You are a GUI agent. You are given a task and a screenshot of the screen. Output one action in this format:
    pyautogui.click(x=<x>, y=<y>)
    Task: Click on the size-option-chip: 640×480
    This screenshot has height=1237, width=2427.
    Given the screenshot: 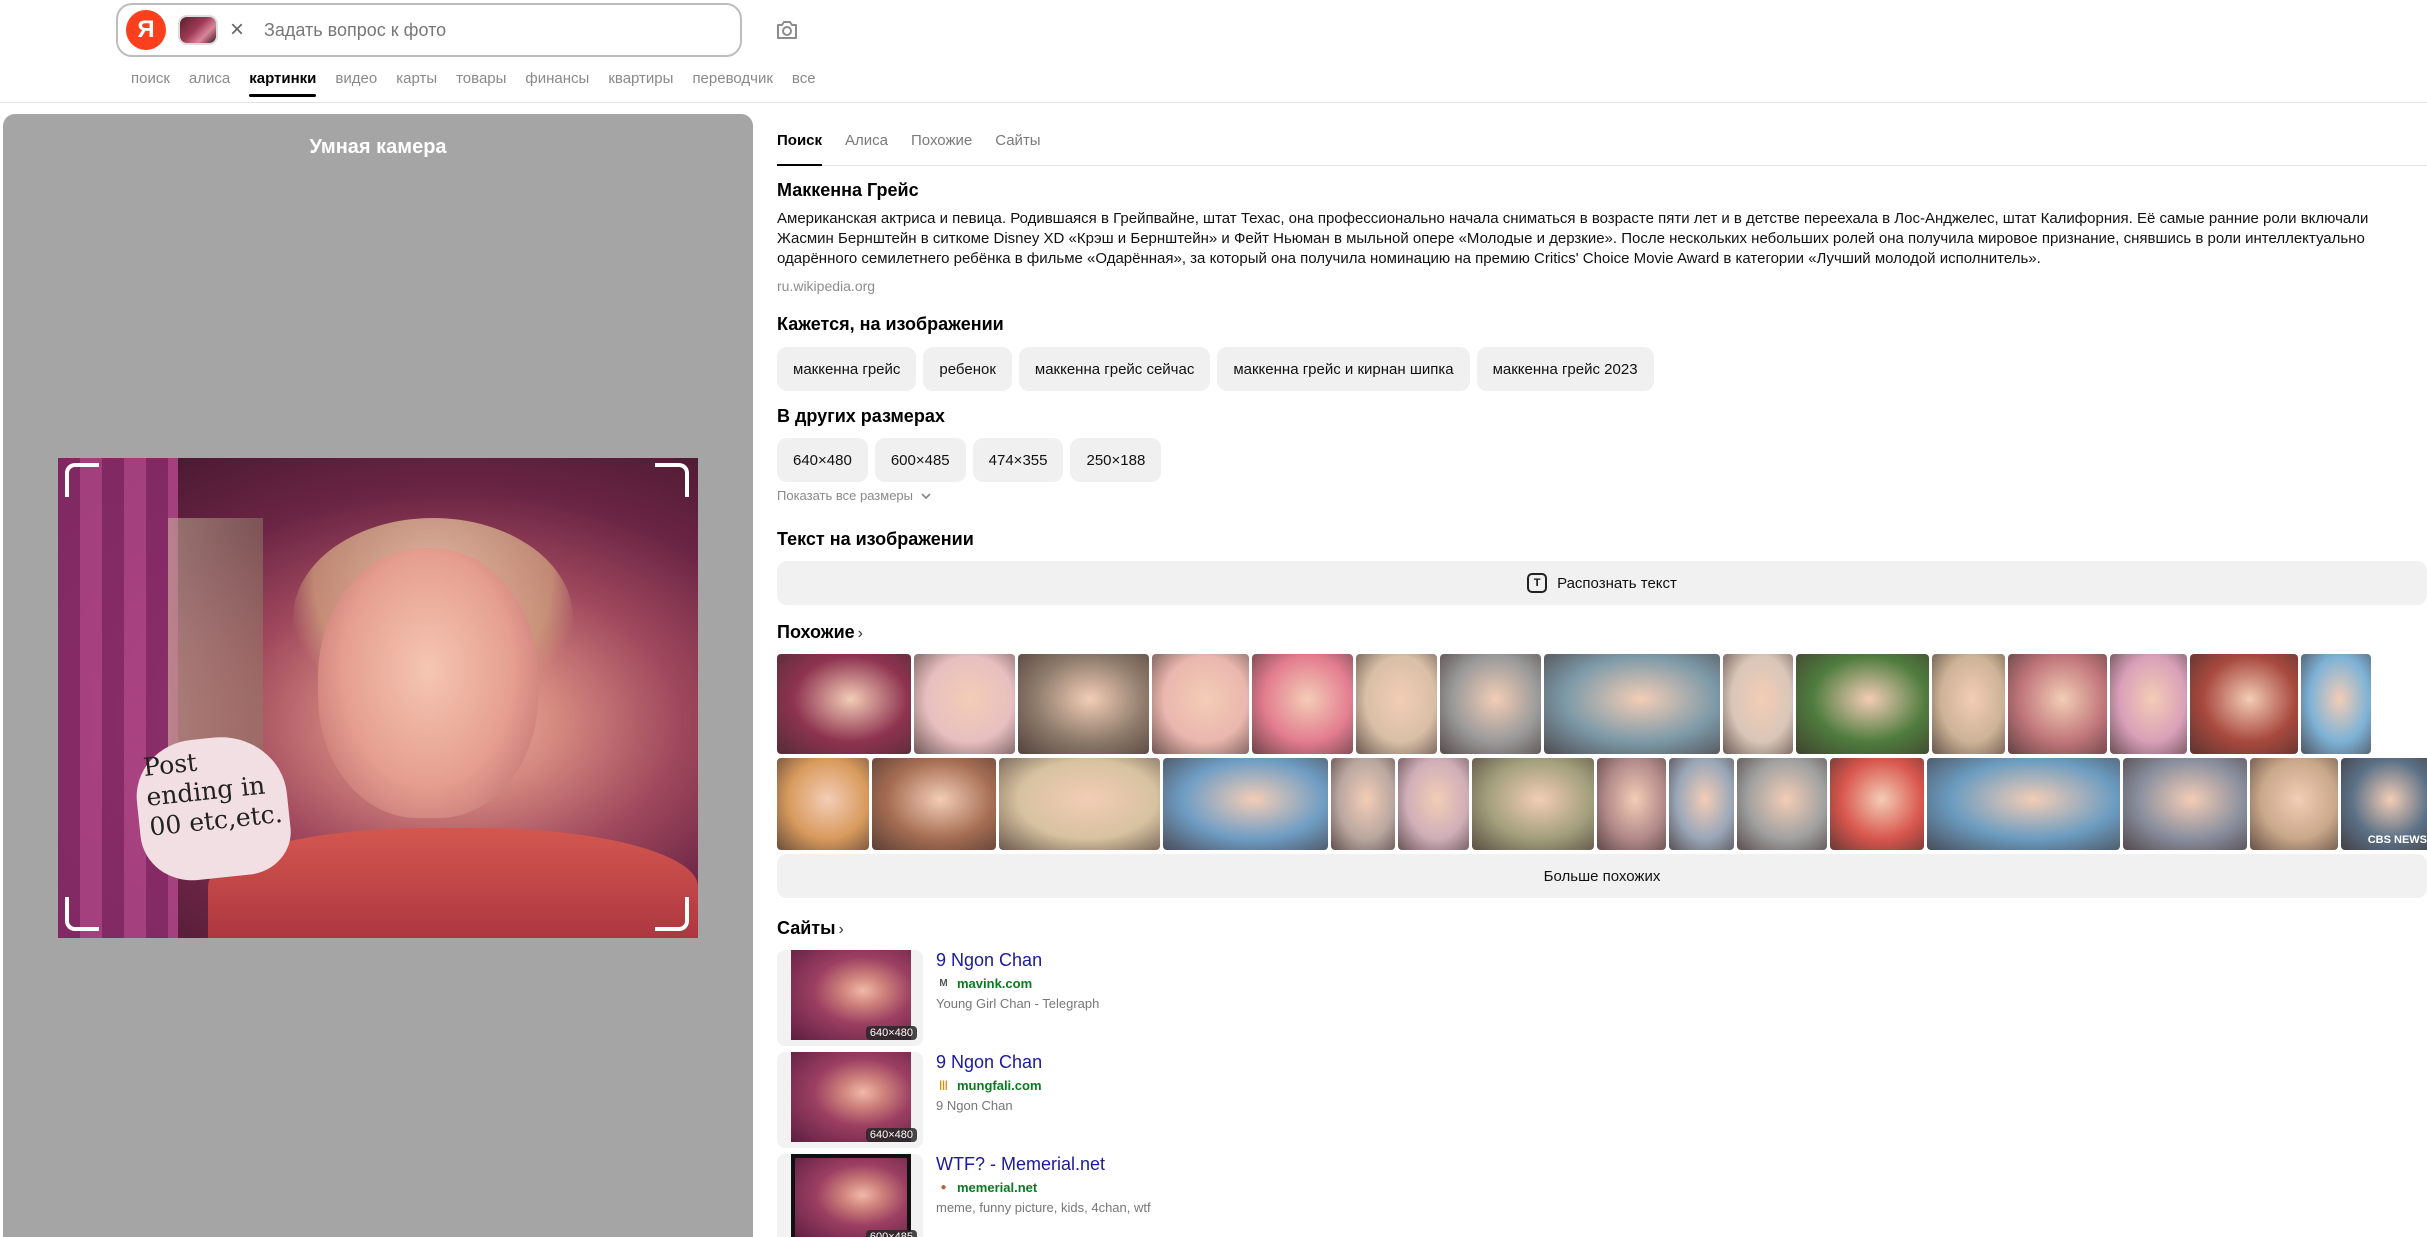 What is the action you would take?
    pyautogui.click(x=822, y=460)
    